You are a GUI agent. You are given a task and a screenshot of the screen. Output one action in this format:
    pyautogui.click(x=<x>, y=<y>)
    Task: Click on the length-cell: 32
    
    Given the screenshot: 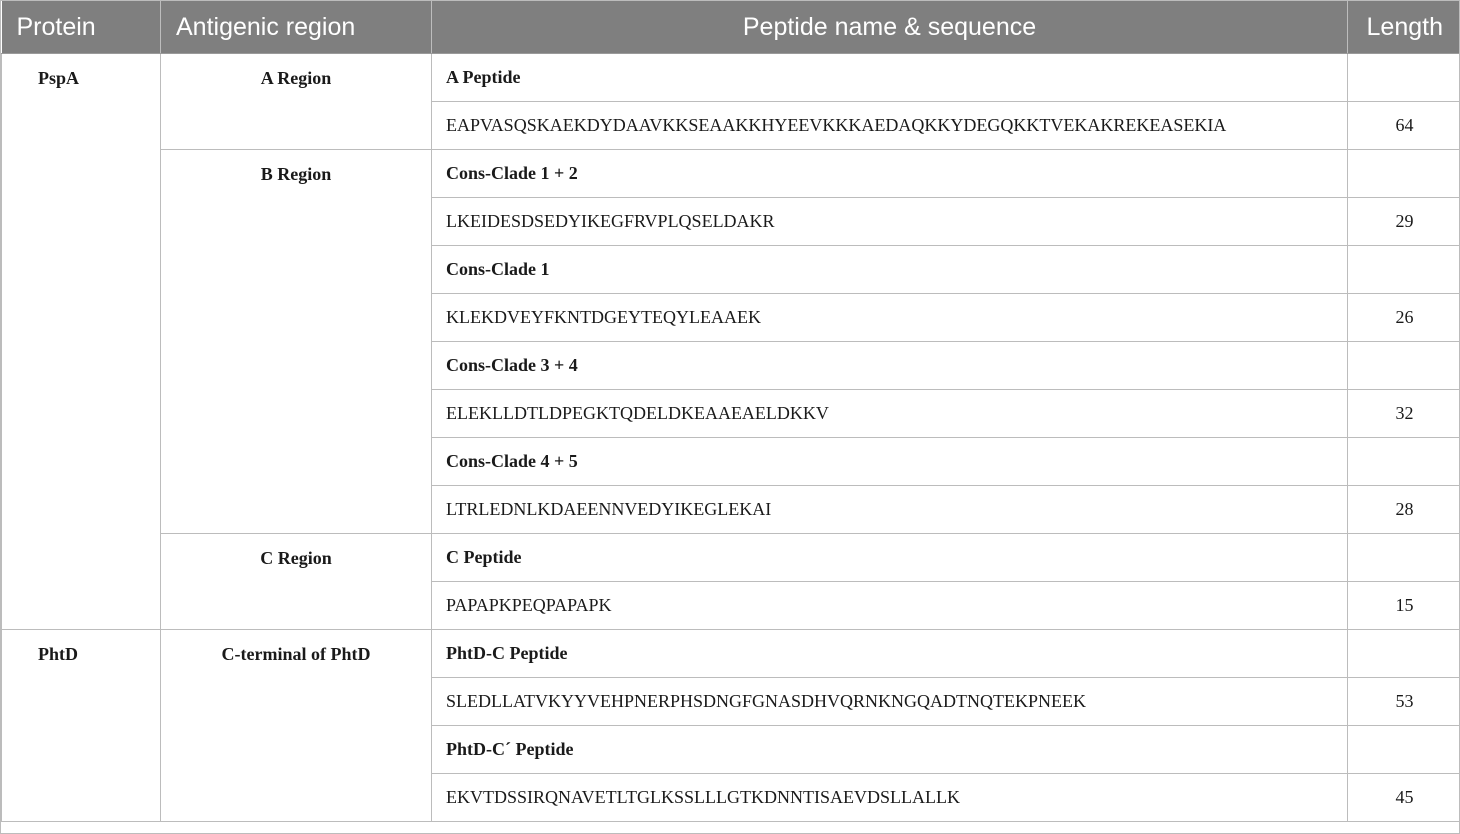 What is the action you would take?
    pyautogui.click(x=1403, y=413)
    